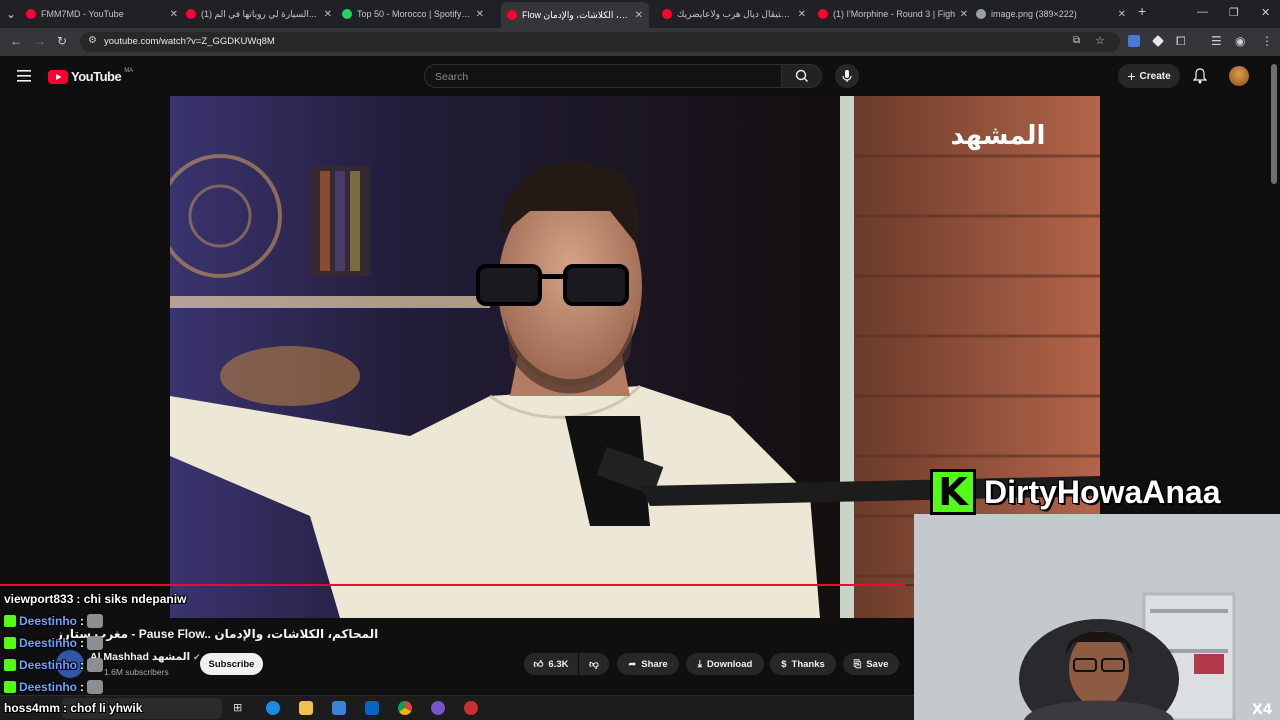 Image resolution: width=1280 pixels, height=720 pixels. What do you see at coordinates (16, 41) in the screenshot?
I see `back-icon: ←` at bounding box center [16, 41].